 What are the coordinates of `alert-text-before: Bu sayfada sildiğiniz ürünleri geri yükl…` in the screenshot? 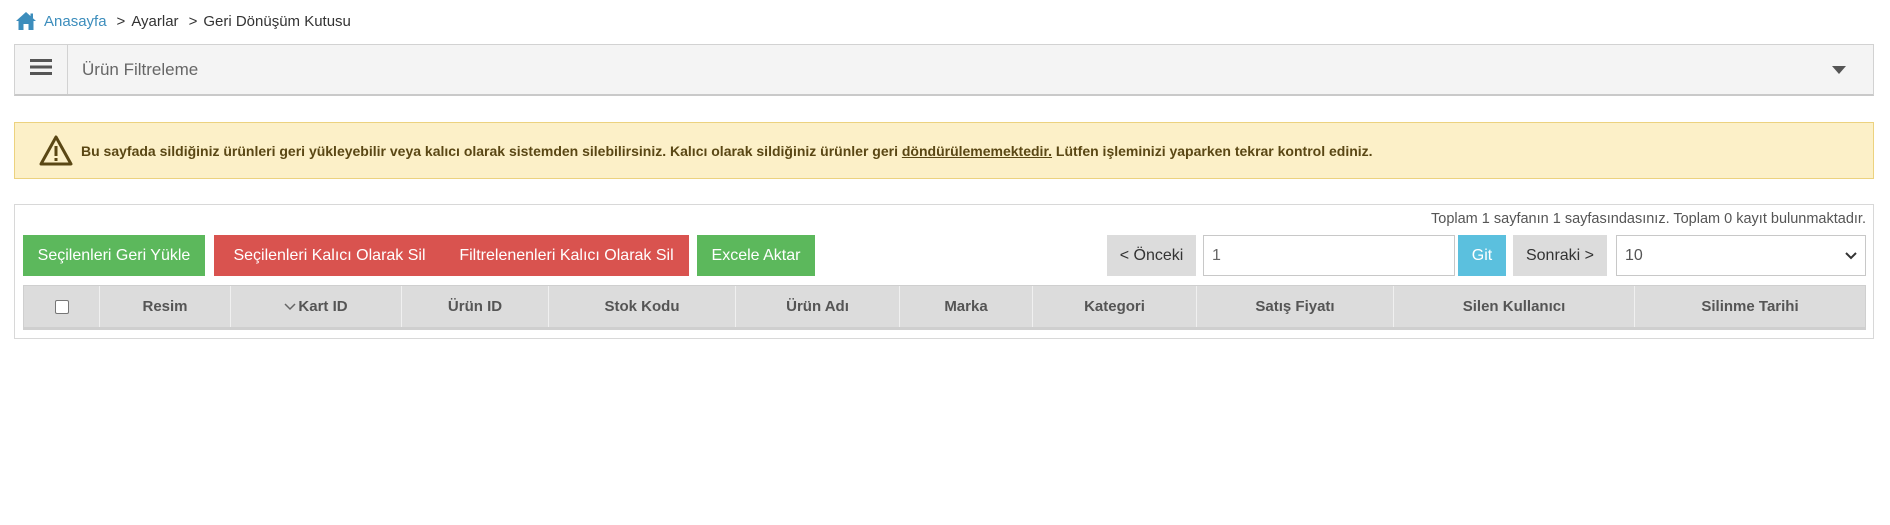 It's located at (491, 150).